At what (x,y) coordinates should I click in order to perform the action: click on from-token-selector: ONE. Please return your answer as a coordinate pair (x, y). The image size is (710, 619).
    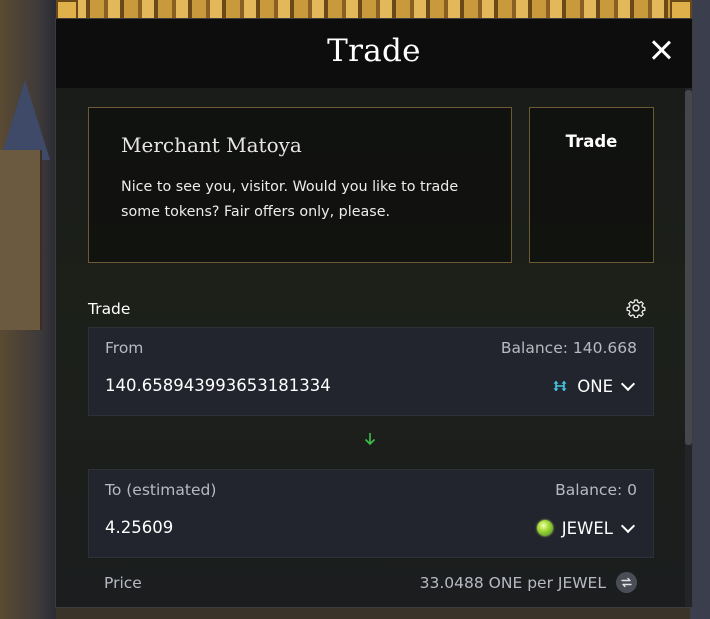
    Looking at the image, I should click on (594, 386).